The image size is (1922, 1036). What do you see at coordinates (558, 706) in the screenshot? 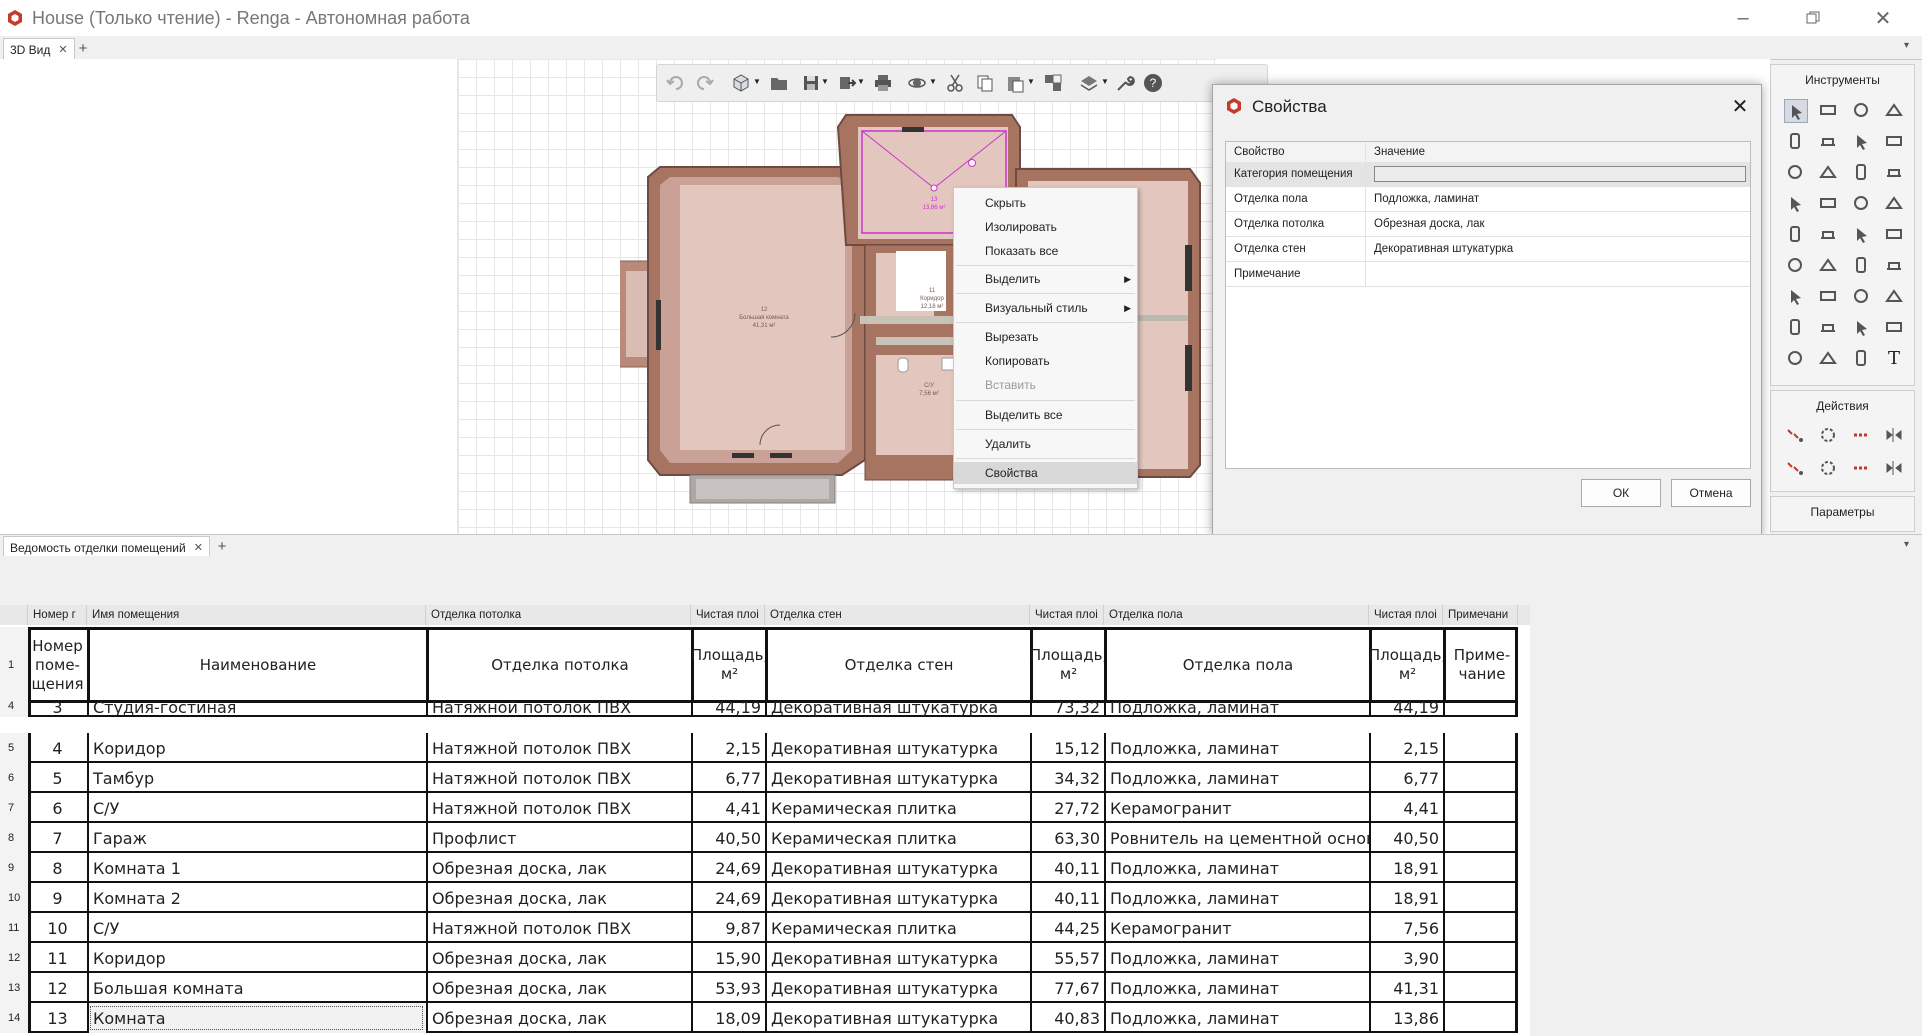
I see `table-cell: Натяжной потолок ПВХ` at bounding box center [558, 706].